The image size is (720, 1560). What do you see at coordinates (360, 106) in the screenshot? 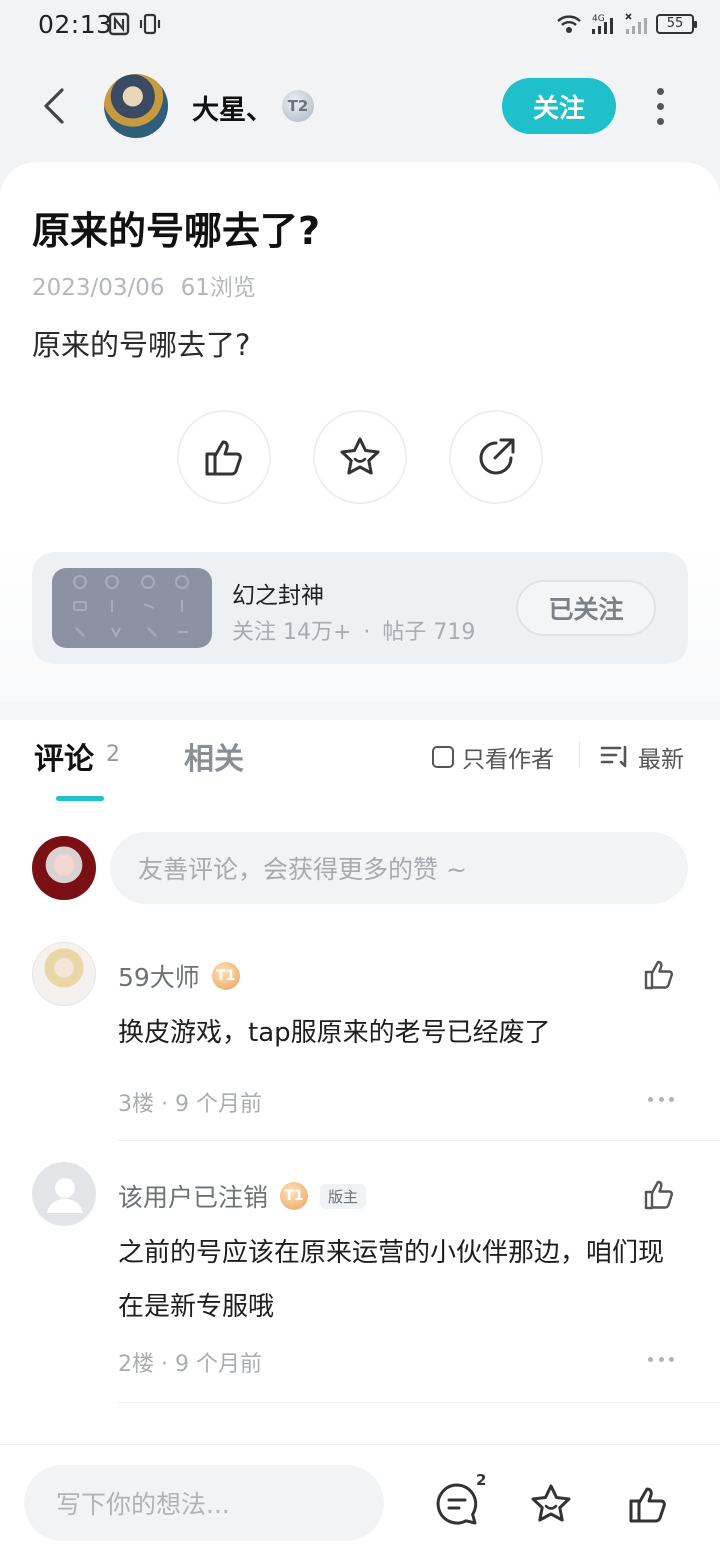
I see `post-header: 大星、 T2 关注` at bounding box center [360, 106].